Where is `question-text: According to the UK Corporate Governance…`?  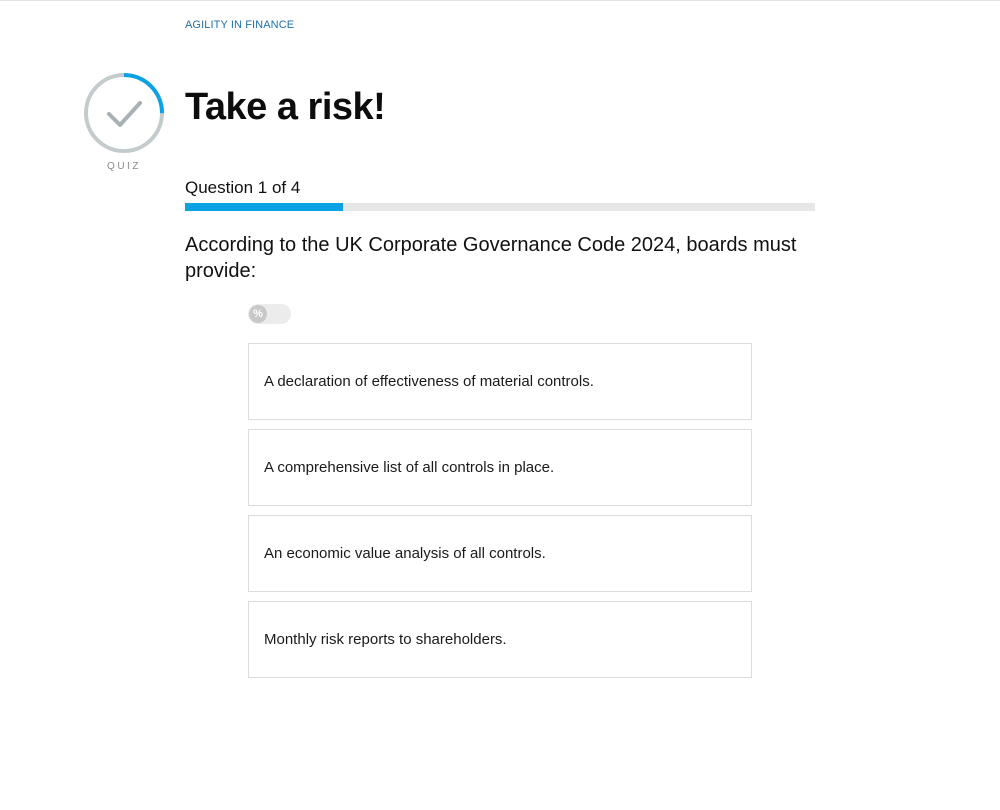 question-text: According to the UK Corporate Governance… is located at coordinates (491, 258).